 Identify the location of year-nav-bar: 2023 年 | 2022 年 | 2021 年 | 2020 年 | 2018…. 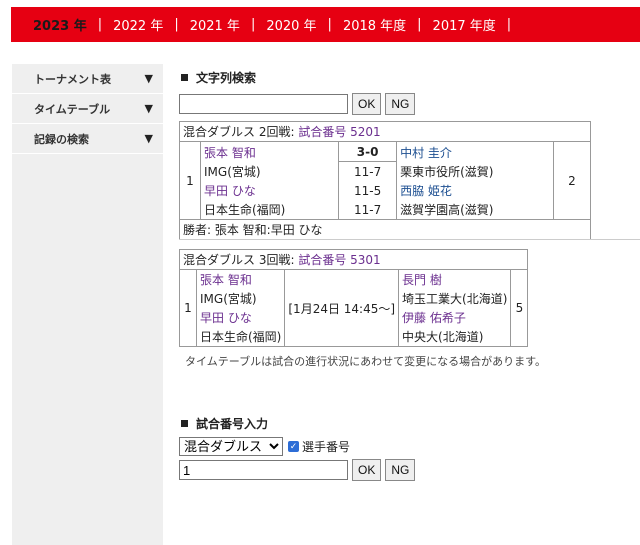
(325, 24).